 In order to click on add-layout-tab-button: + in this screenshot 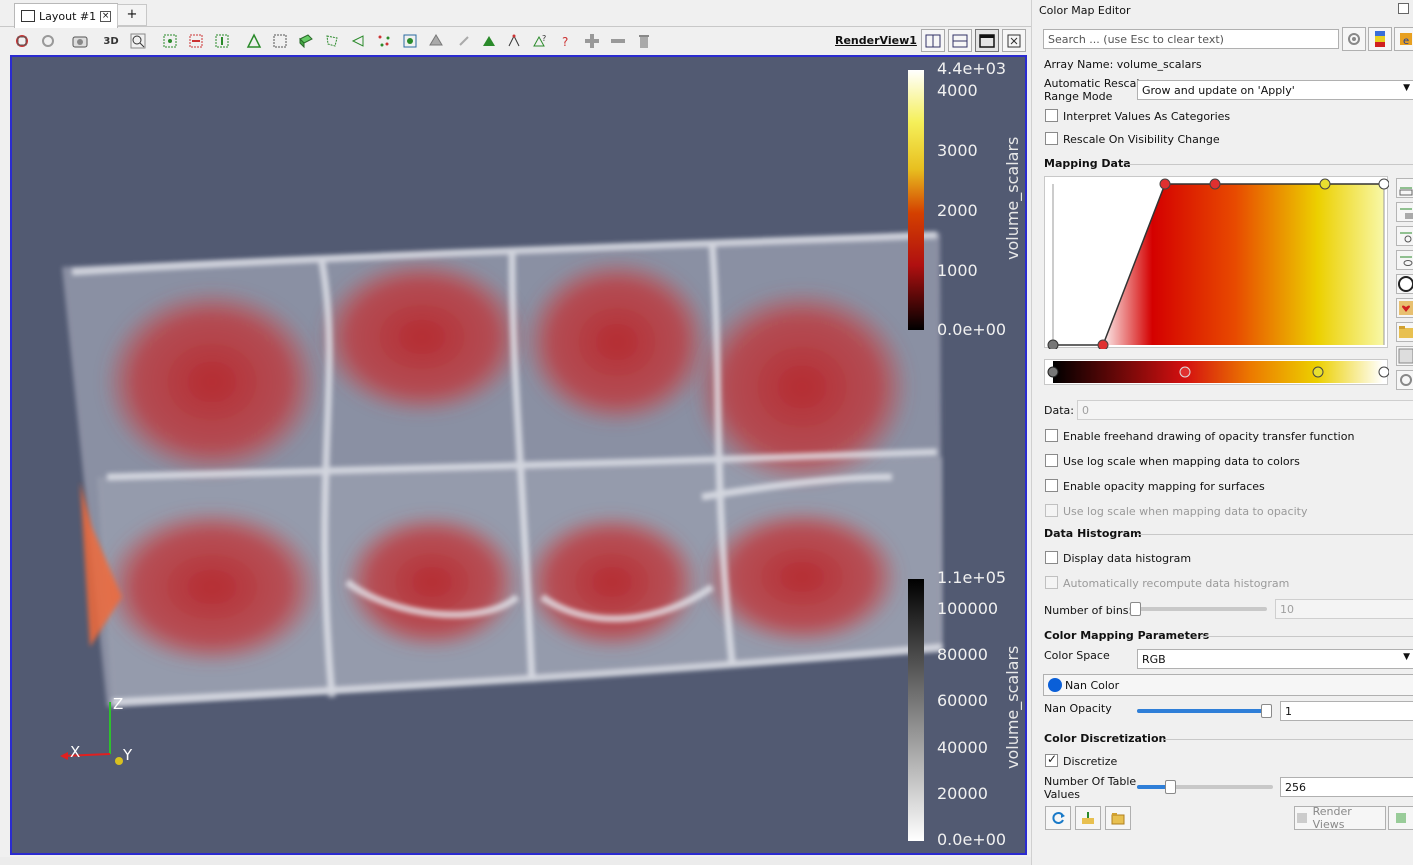, I will do `click(132, 15)`.